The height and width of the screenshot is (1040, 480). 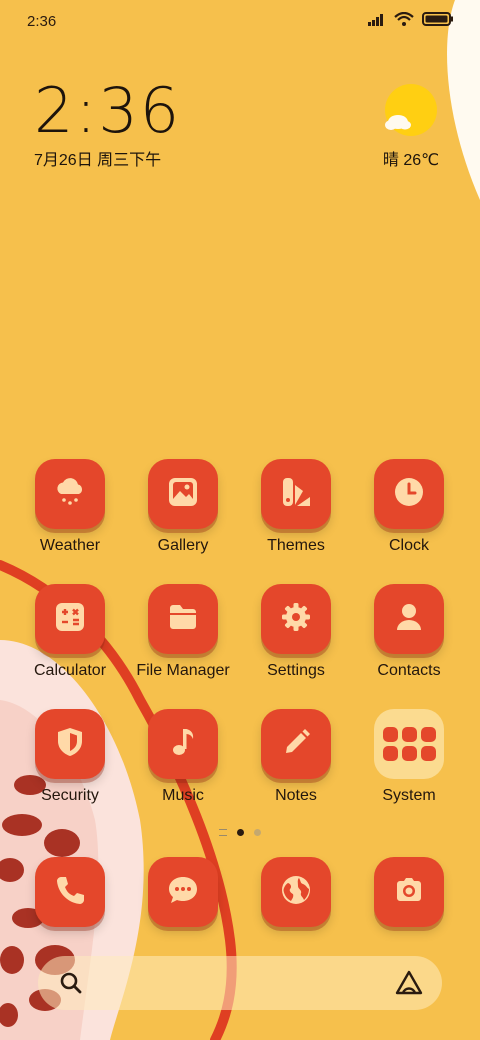 I want to click on palette-icon, so click(x=296, y=494).